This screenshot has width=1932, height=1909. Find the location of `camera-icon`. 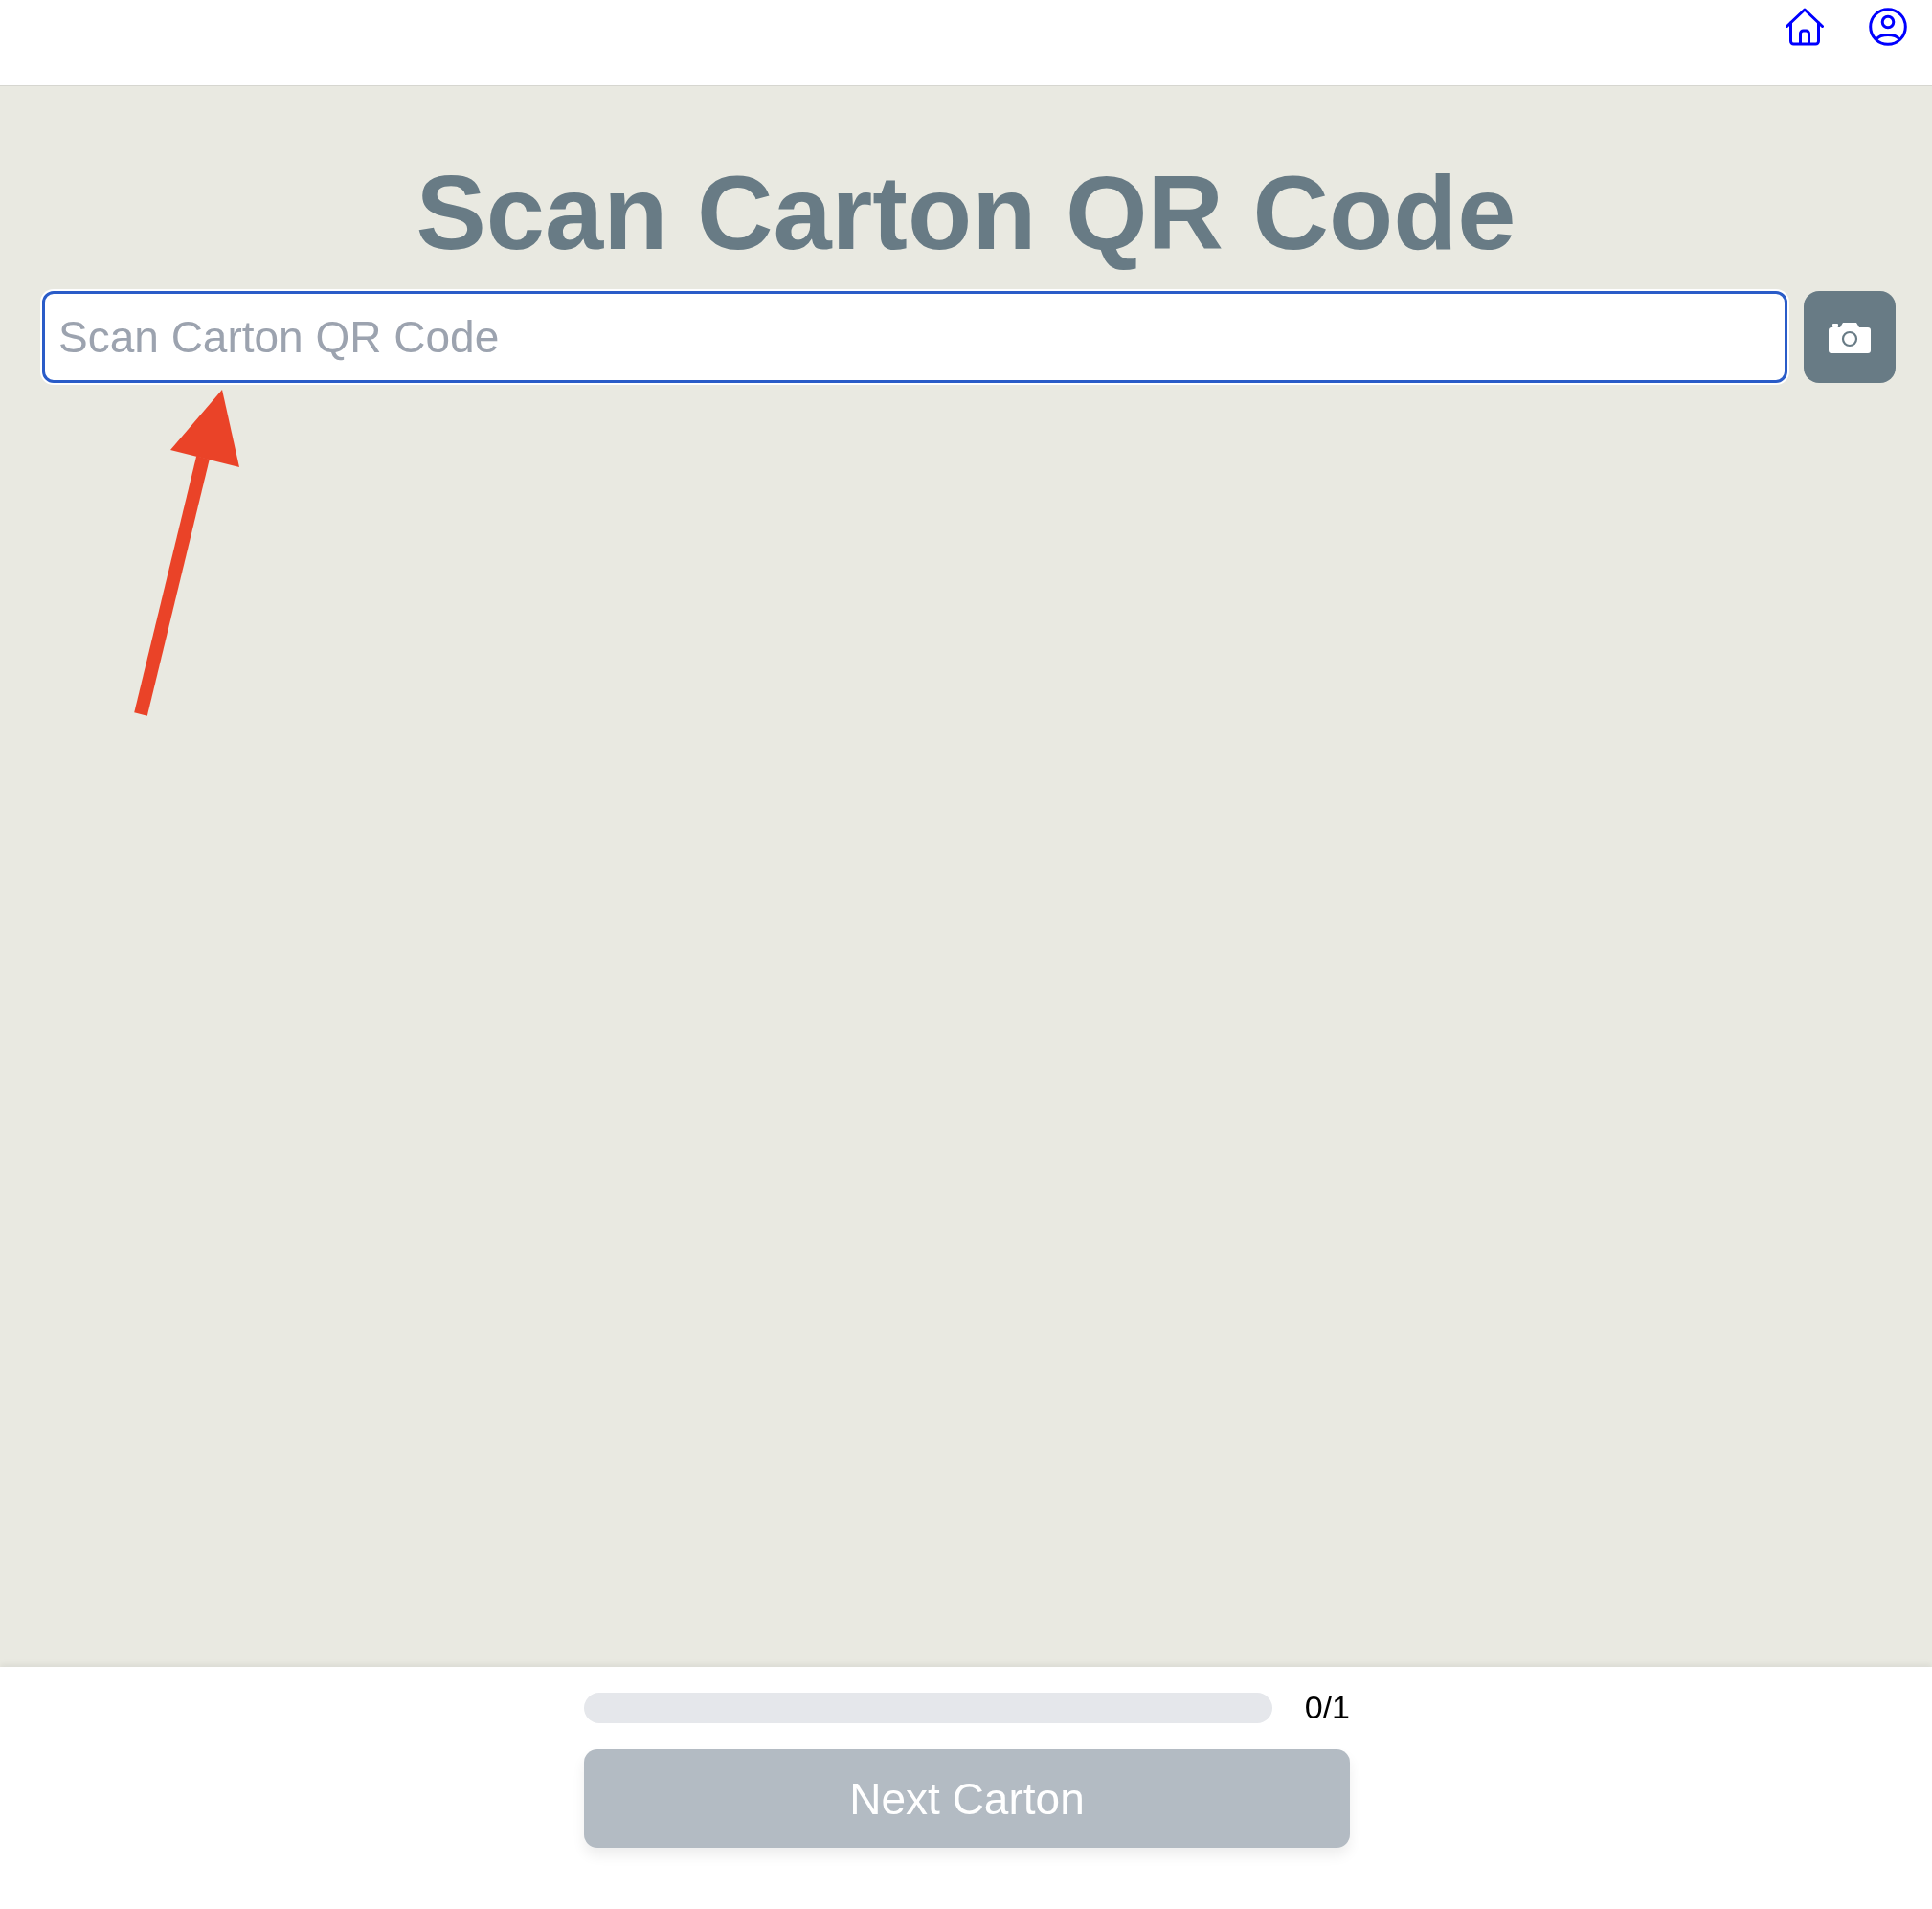

camera-icon is located at coordinates (1850, 337).